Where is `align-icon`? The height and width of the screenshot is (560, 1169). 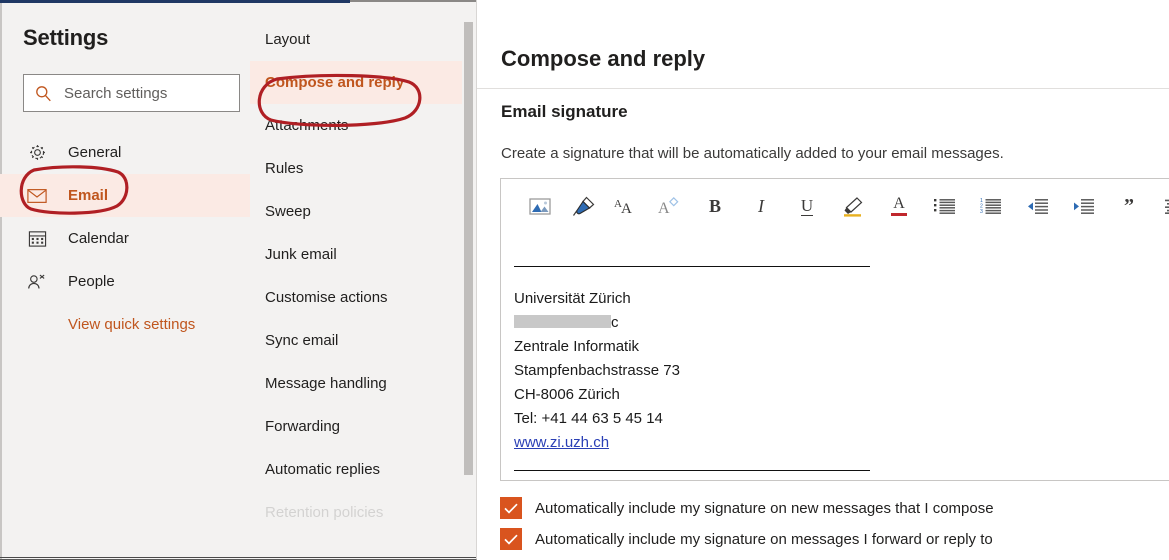
align-icon is located at coordinates (1164, 206).